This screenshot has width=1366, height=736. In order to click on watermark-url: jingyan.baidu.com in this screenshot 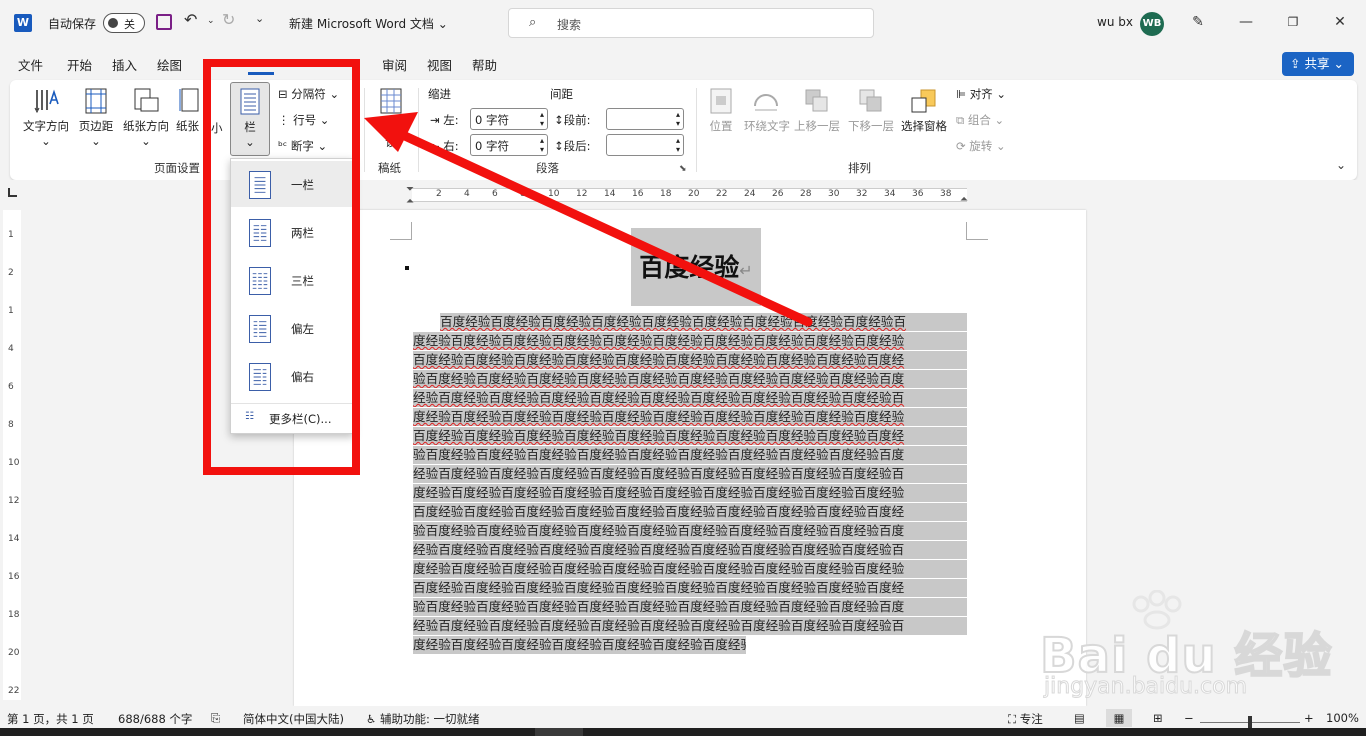, I will do `click(1145, 687)`.